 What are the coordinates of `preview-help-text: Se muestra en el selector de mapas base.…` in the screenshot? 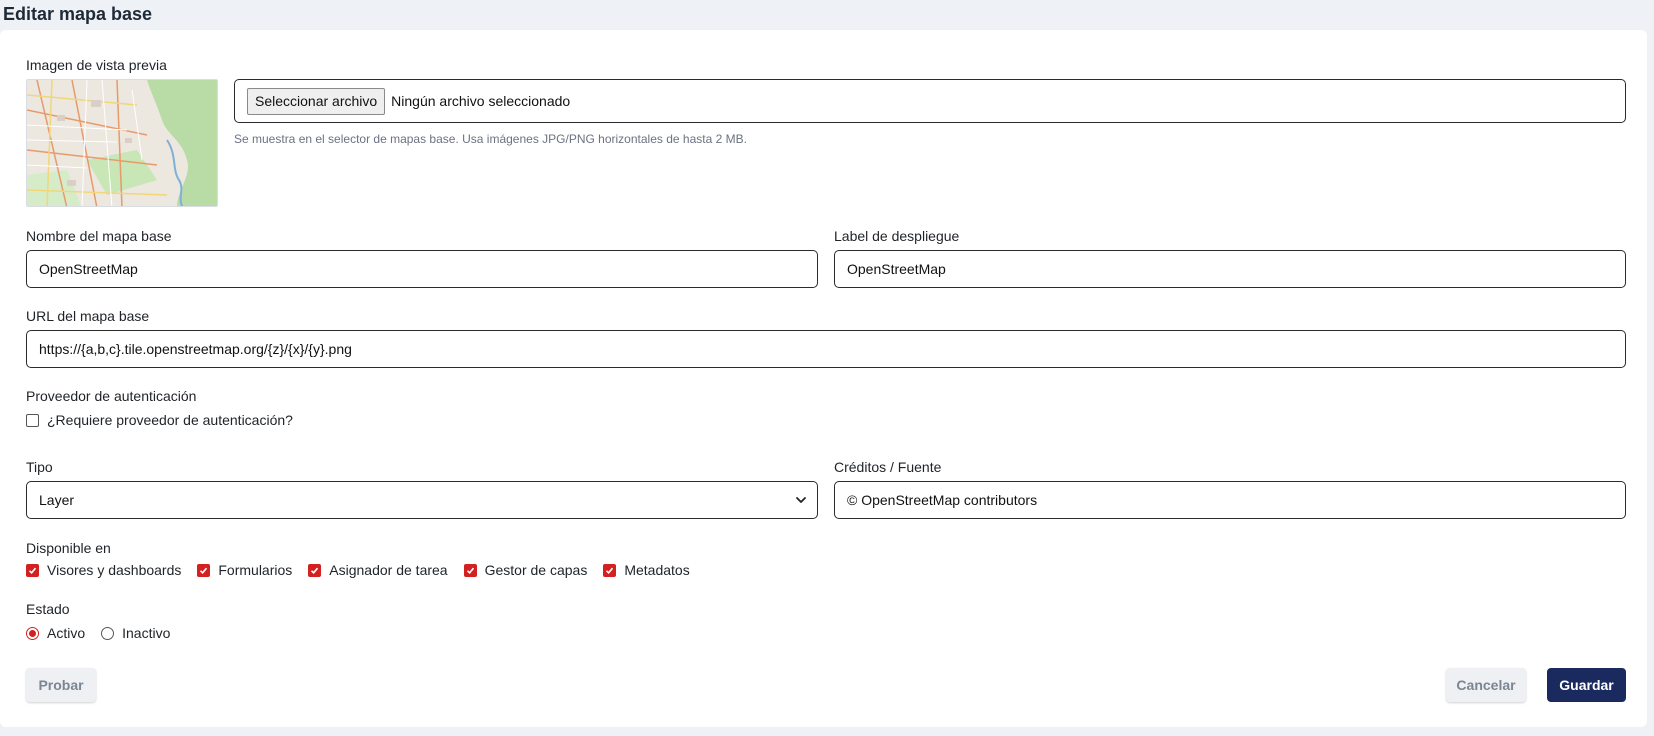 It's located at (490, 139).